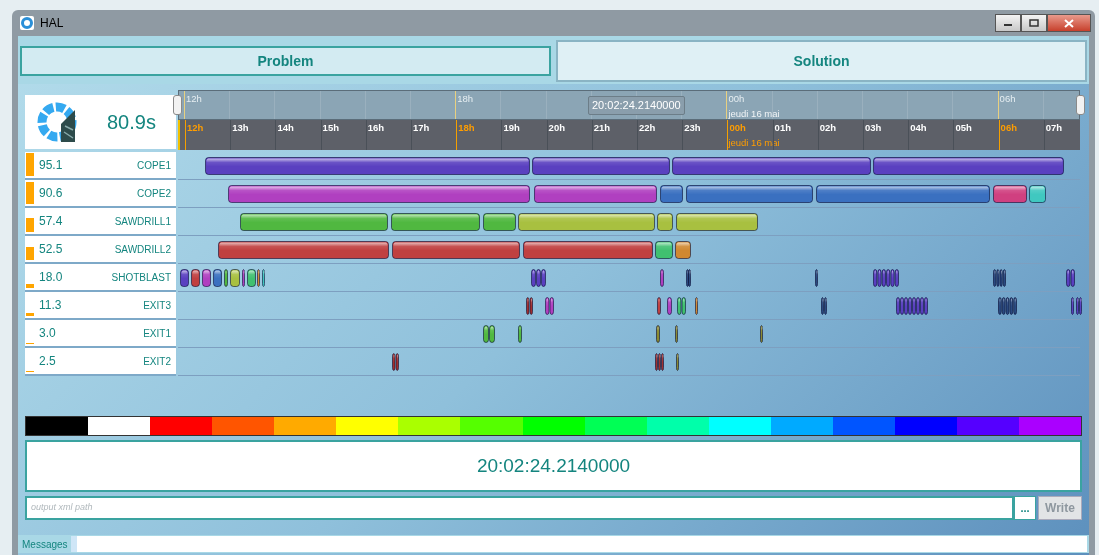 This screenshot has width=1099, height=555. What do you see at coordinates (821, 61) in the screenshot?
I see `tab: Solution` at bounding box center [821, 61].